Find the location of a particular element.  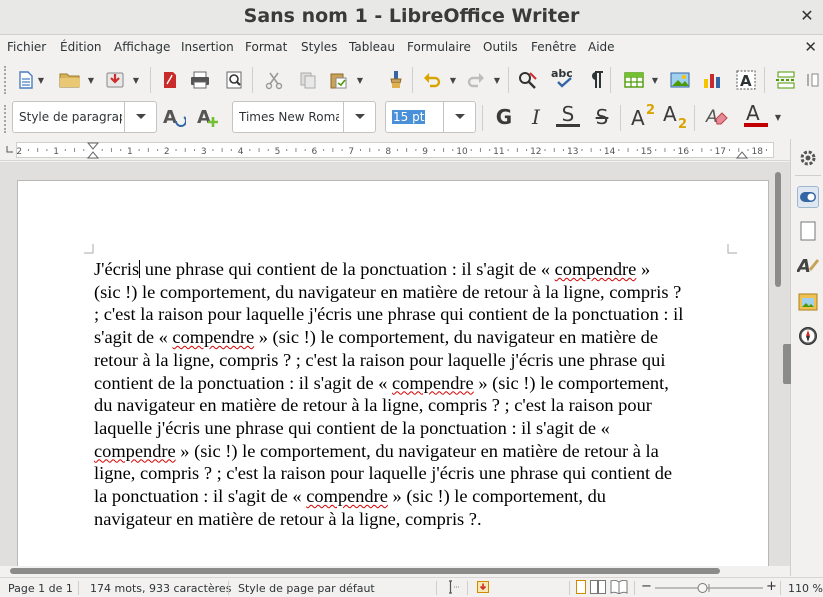

menu-styles: Styles is located at coordinates (319, 47).